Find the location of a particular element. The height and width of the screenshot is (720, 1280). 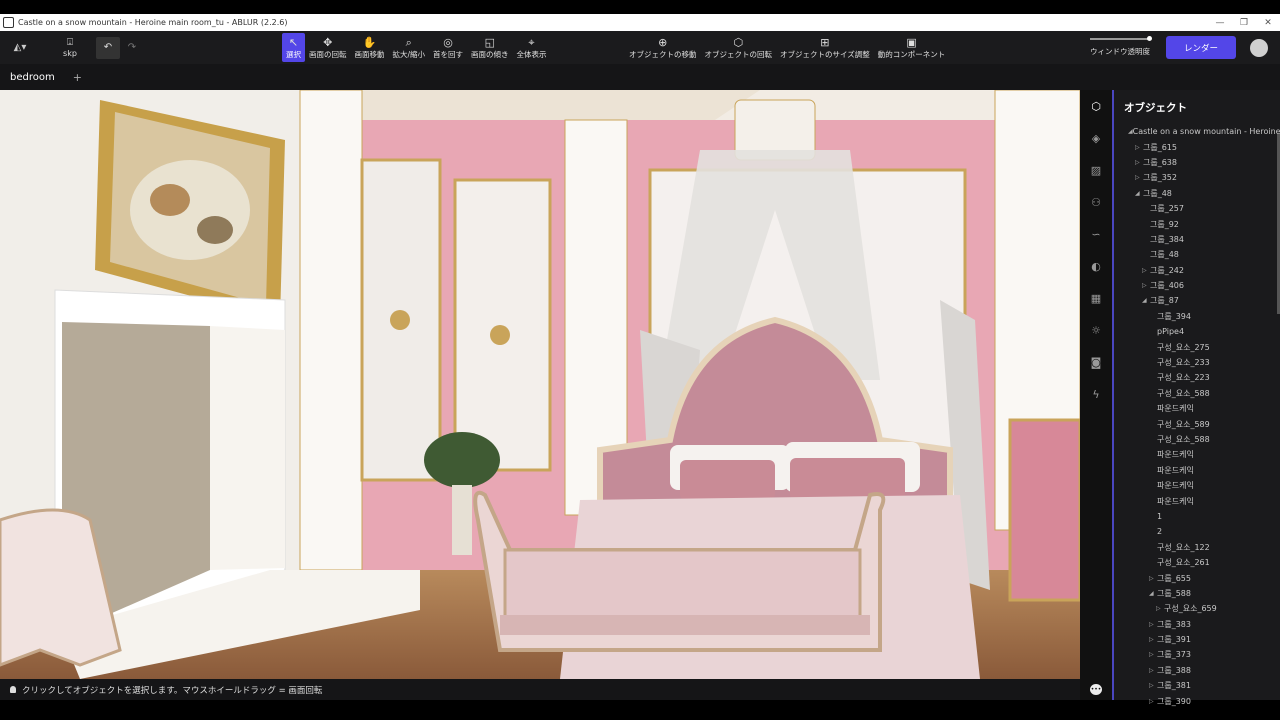

tree-item: 그룹_257 is located at coordinates (1197, 208).